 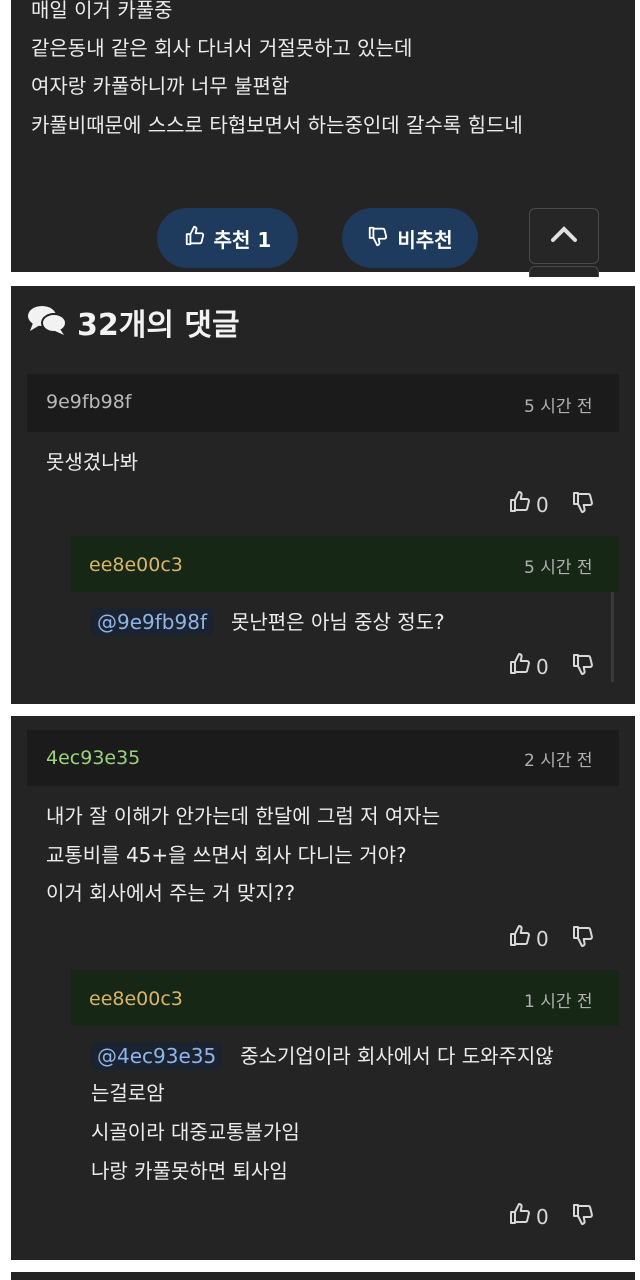 What do you see at coordinates (171, 893) in the screenshot?
I see `comment-text-line: 이거 회사에서 주는 거 맞지??` at bounding box center [171, 893].